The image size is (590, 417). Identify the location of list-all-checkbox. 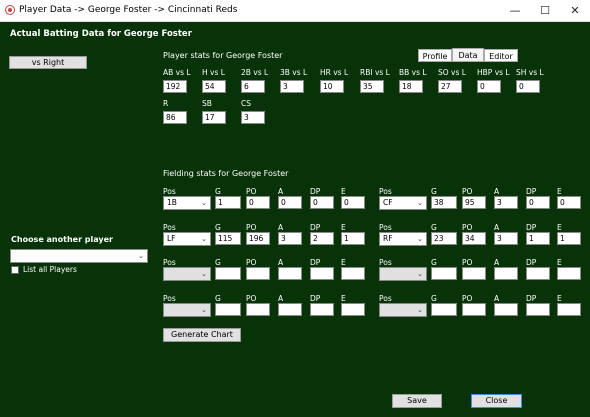
(15, 270).